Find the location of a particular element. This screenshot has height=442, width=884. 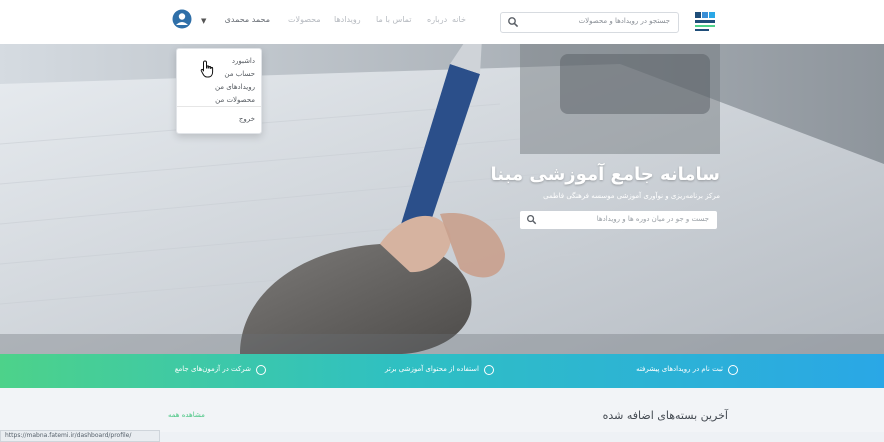

feature-advanced-events: ثبت نام در رویدادهای پیشرفته is located at coordinates (674, 371).